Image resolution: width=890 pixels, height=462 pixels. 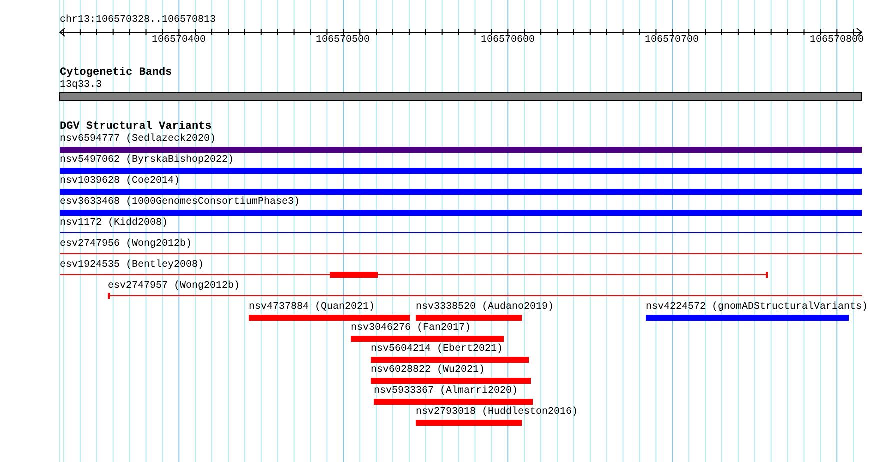 I want to click on variant-label: esv3633468 (1000GenomesConsortiumPhase3), so click(x=180, y=203).